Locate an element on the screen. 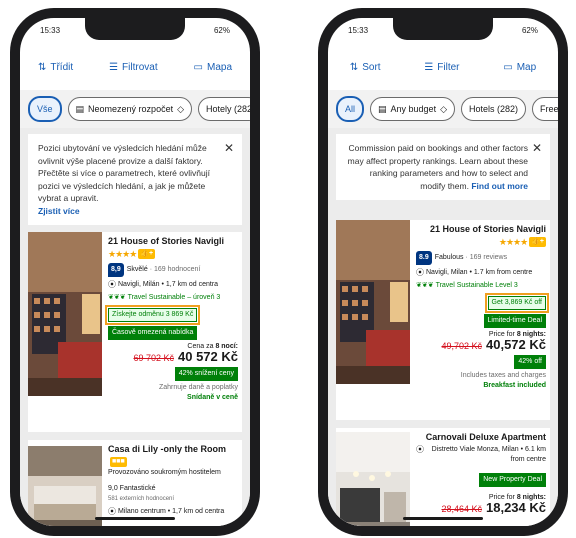 Image resolution: width=576 pixels, height=538 pixels. filter-label: Filtrovat is located at coordinates (140, 67).